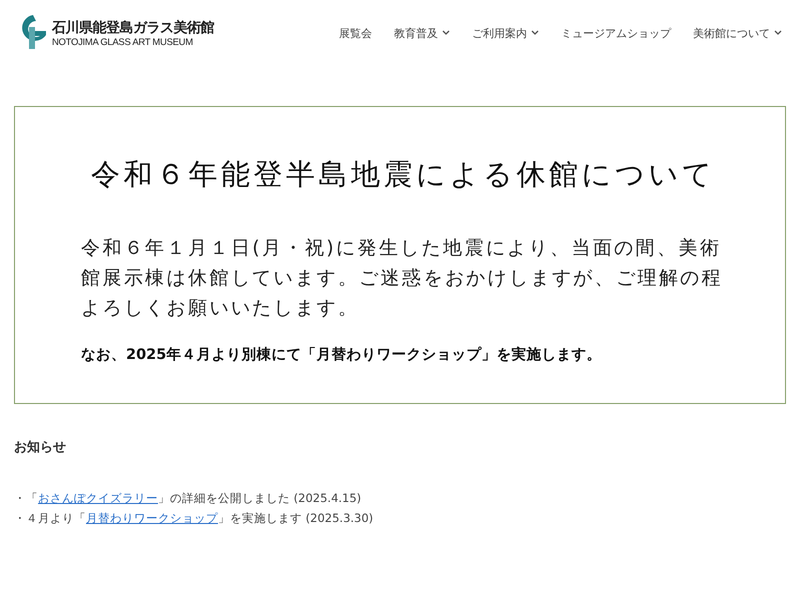 This screenshot has height=600, width=800. Describe the element at coordinates (123, 42) in the screenshot. I see `logo-subtitle: NOTOJIMA GLASS ART MUSEUM` at that location.